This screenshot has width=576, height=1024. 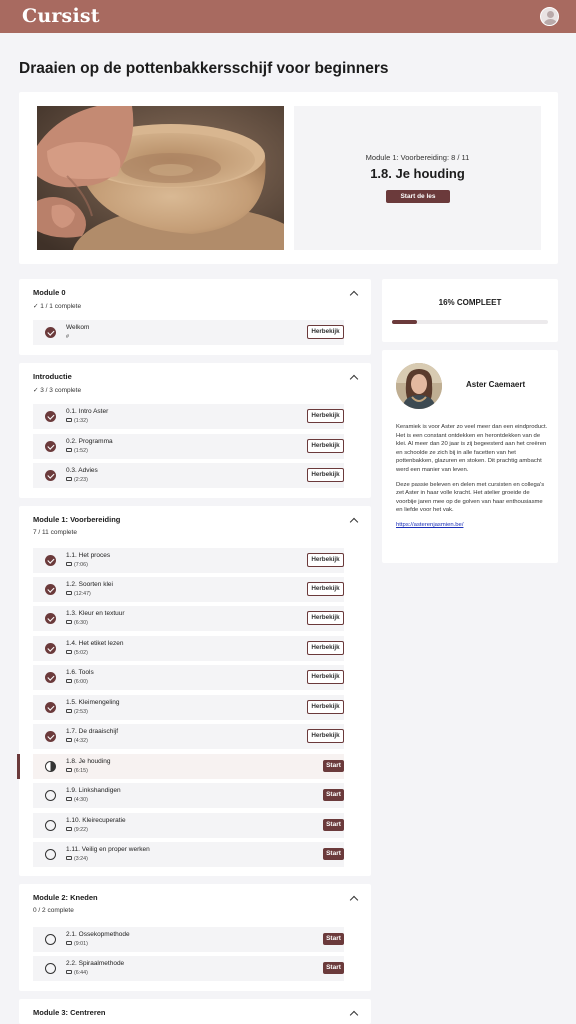 What do you see at coordinates (81, 973) in the screenshot?
I see `duration-text: (6:44)` at bounding box center [81, 973].